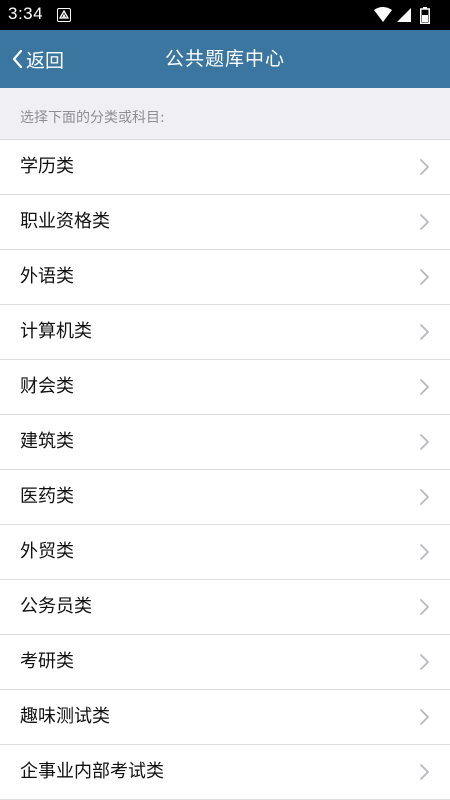 The image size is (450, 800). What do you see at coordinates (47, 386) in the screenshot?
I see `list-item-label: 财会类` at bounding box center [47, 386].